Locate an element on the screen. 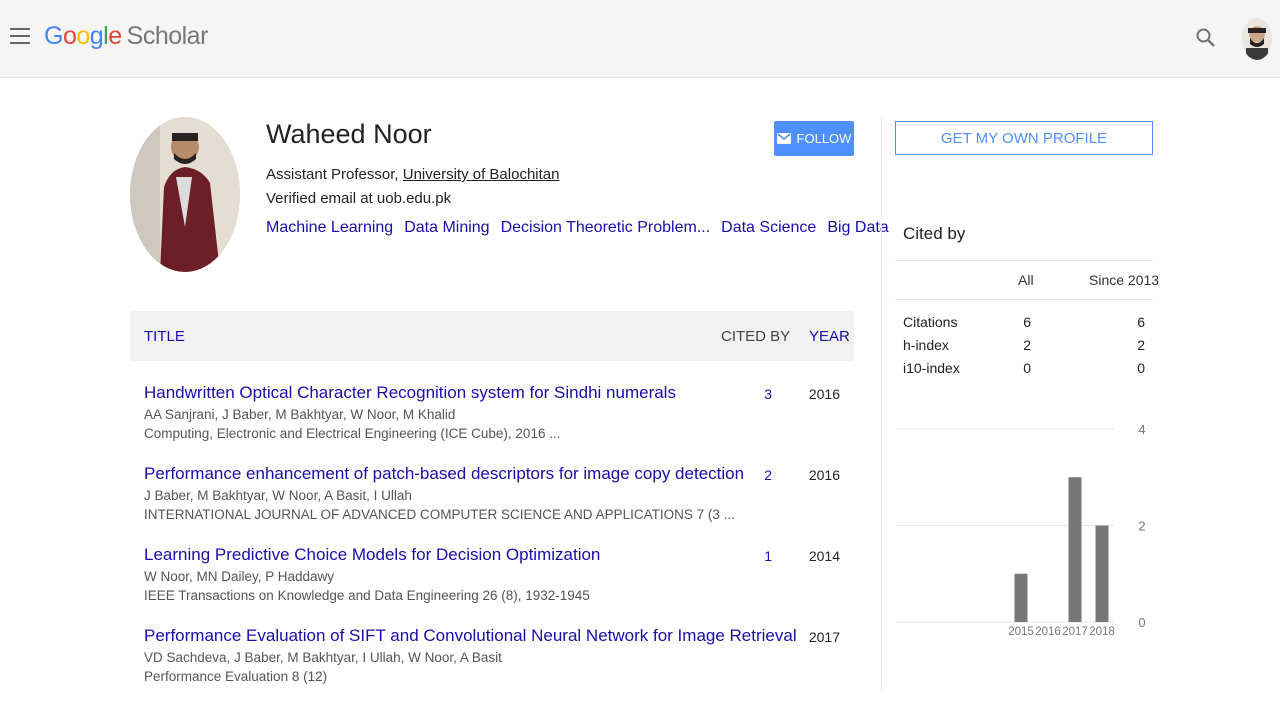  stat-all: 6 is located at coordinates (1027, 322).